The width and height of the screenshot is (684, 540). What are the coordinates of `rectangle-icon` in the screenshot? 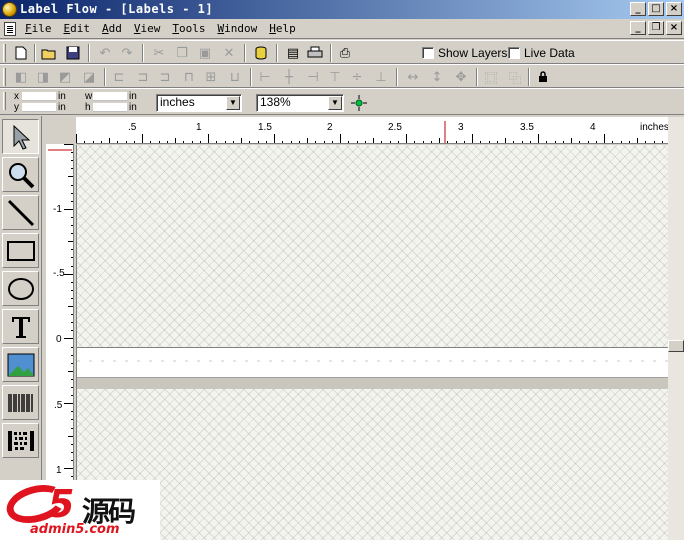 It's located at (20, 250).